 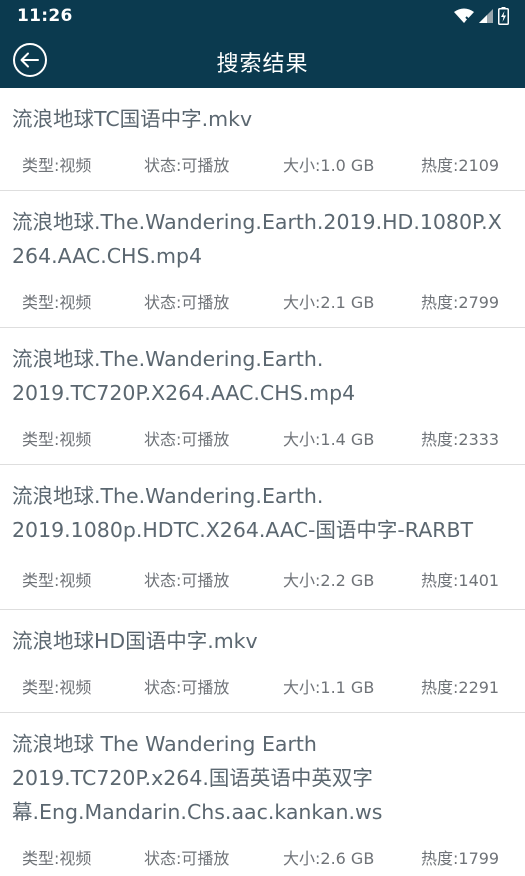 What do you see at coordinates (262, 578) in the screenshot?
I see `result-meta: 类型:视频 状态:可播放 大小:2.2 GB 热度:1401` at bounding box center [262, 578].